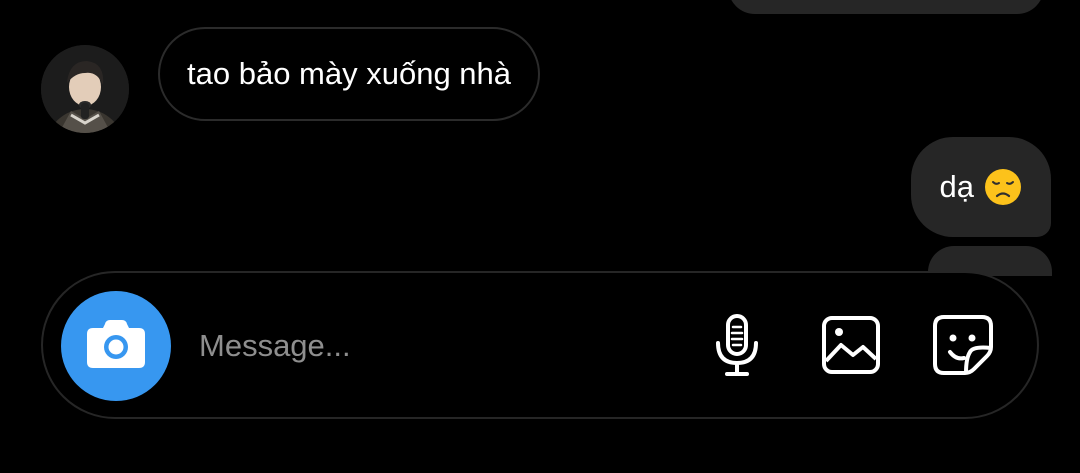 This screenshot has height=473, width=1080. I want to click on camera-button, so click(116, 346).